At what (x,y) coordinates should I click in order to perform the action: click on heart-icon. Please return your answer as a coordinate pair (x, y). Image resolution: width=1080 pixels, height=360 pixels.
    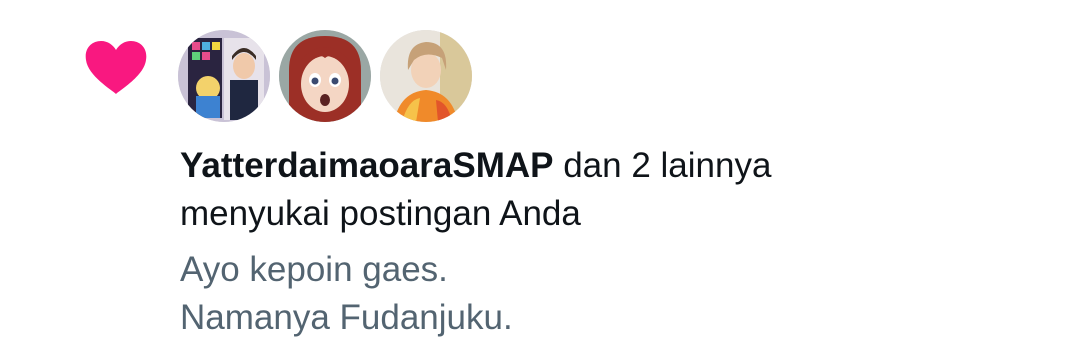
    Looking at the image, I should click on (116, 67).